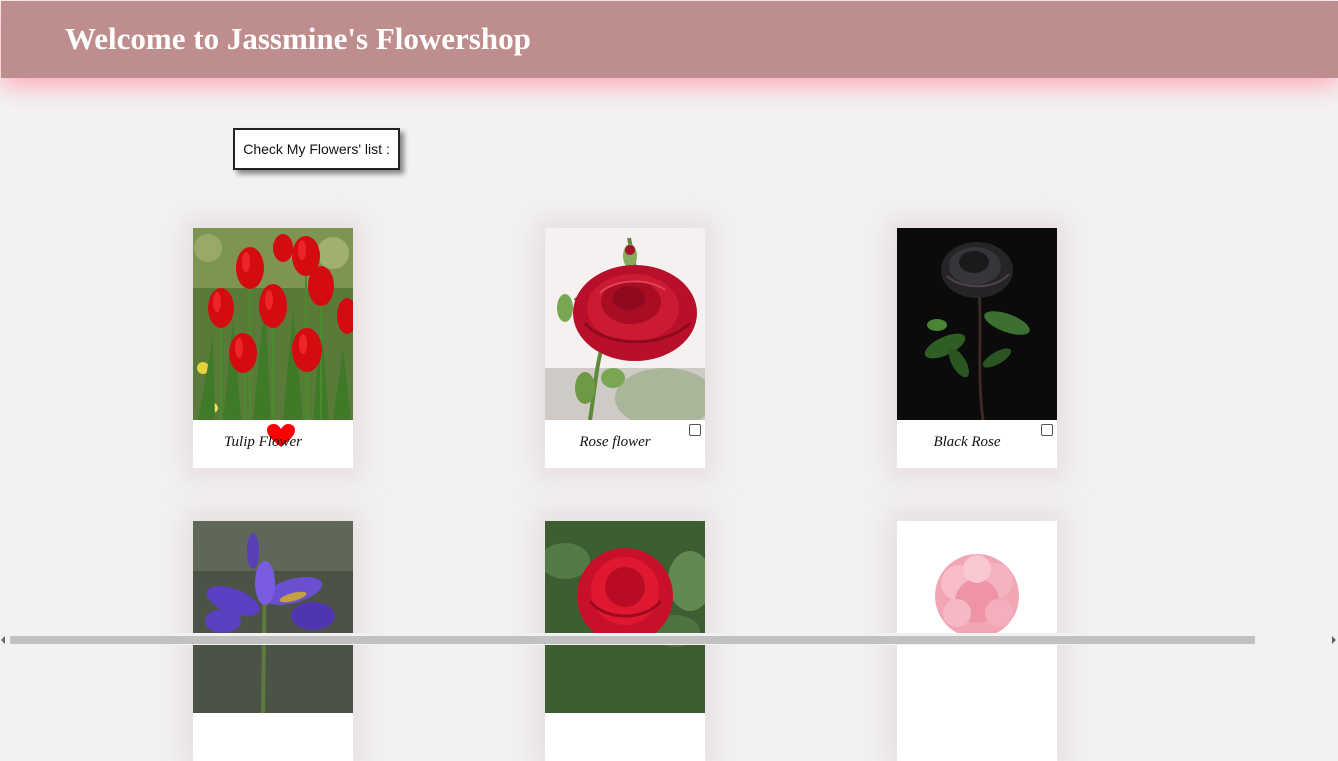  Describe the element at coordinates (967, 442) in the screenshot. I see `flower-name: Black Rose` at that location.